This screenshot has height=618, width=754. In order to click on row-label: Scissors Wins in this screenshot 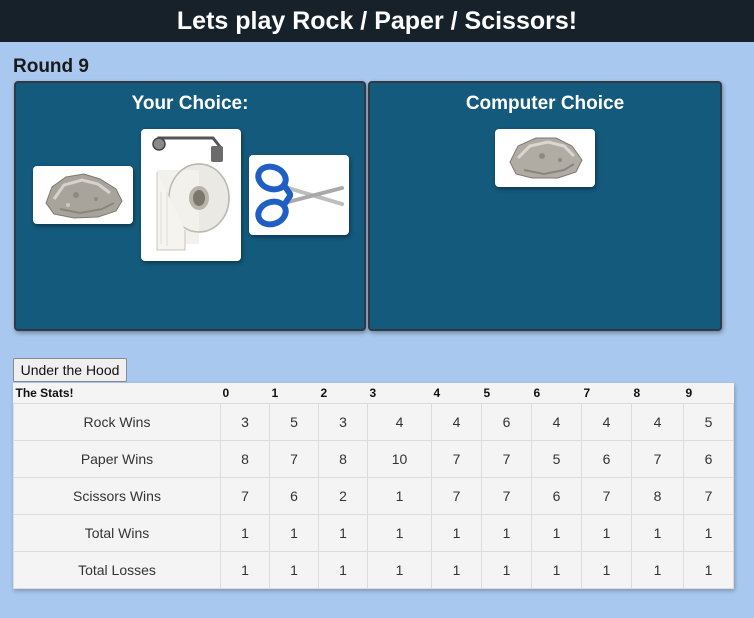, I will do `click(117, 496)`.